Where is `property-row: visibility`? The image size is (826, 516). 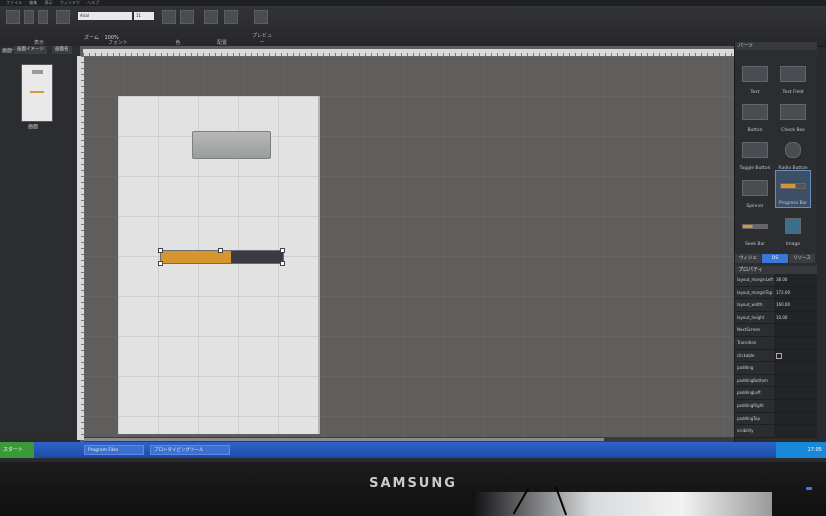
property-row: visibility is located at coordinates (776, 431).